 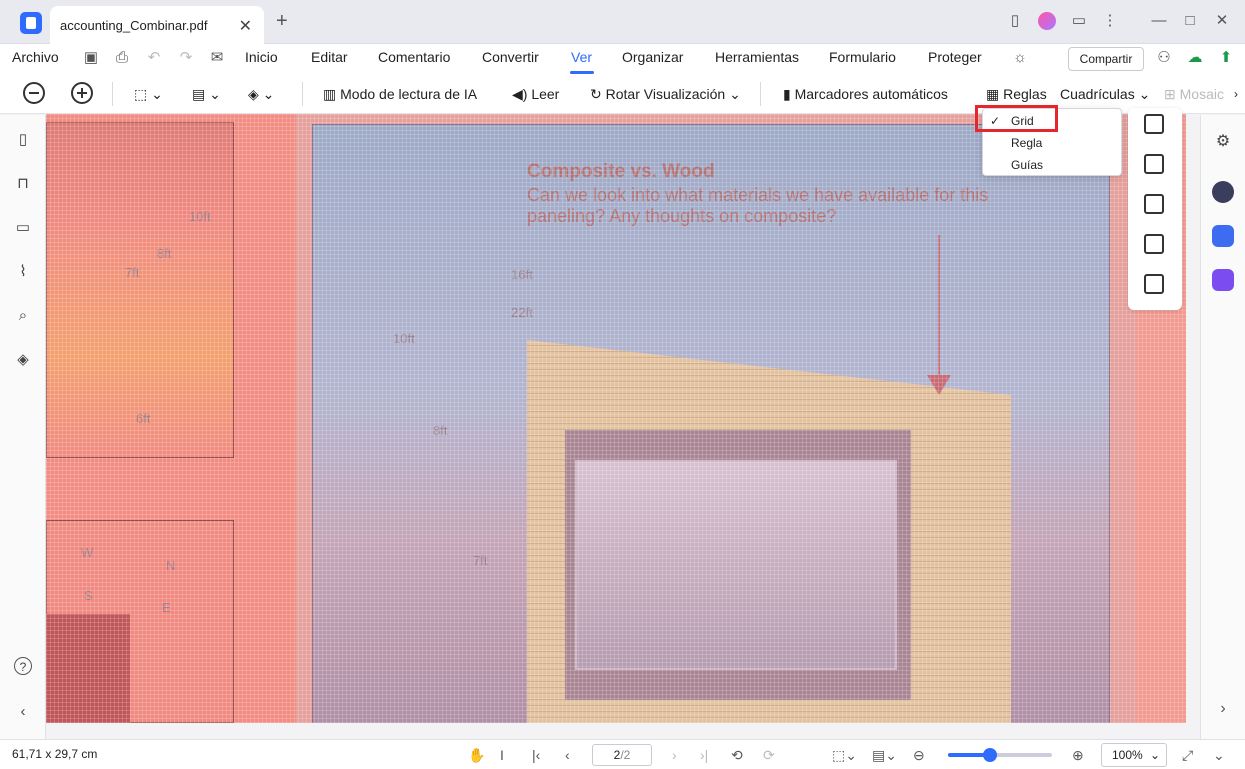 What do you see at coordinates (939, 307) in the screenshot?
I see `arrow-annotation` at bounding box center [939, 307].